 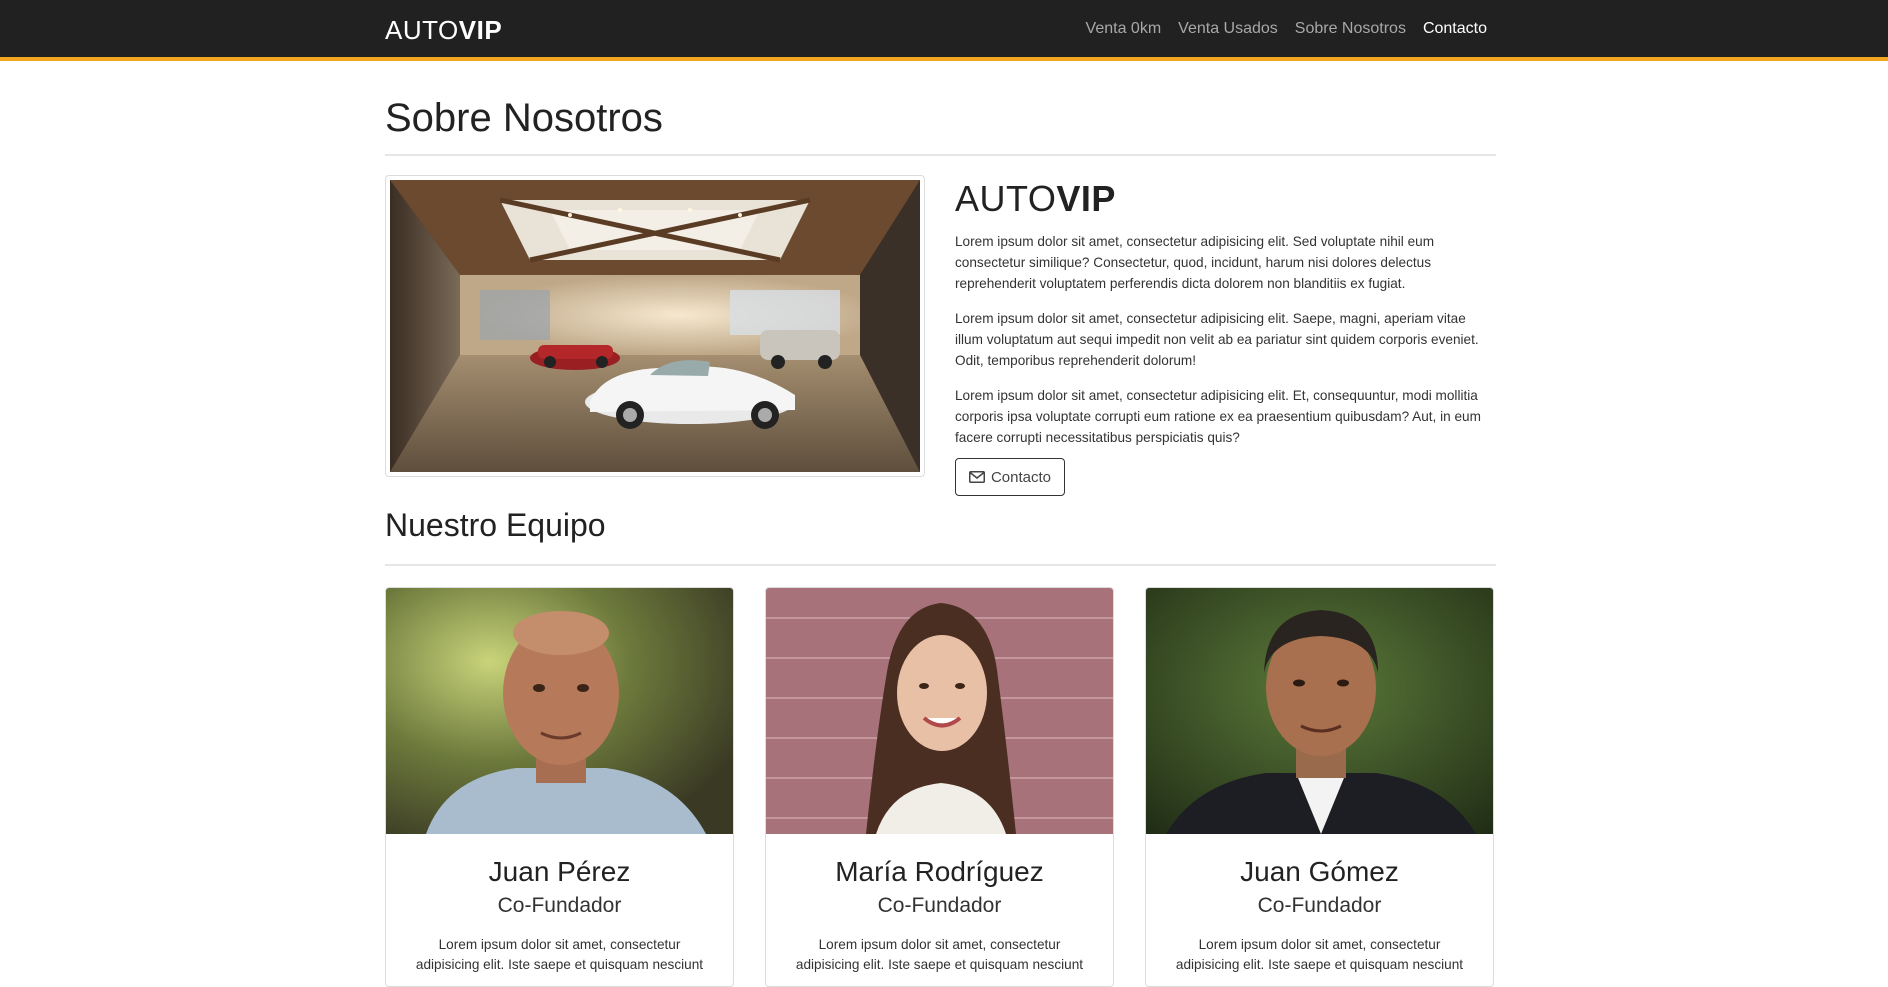 I want to click on nav-link-sobre-nosotros: Sobre Nosotros, so click(x=1350, y=29).